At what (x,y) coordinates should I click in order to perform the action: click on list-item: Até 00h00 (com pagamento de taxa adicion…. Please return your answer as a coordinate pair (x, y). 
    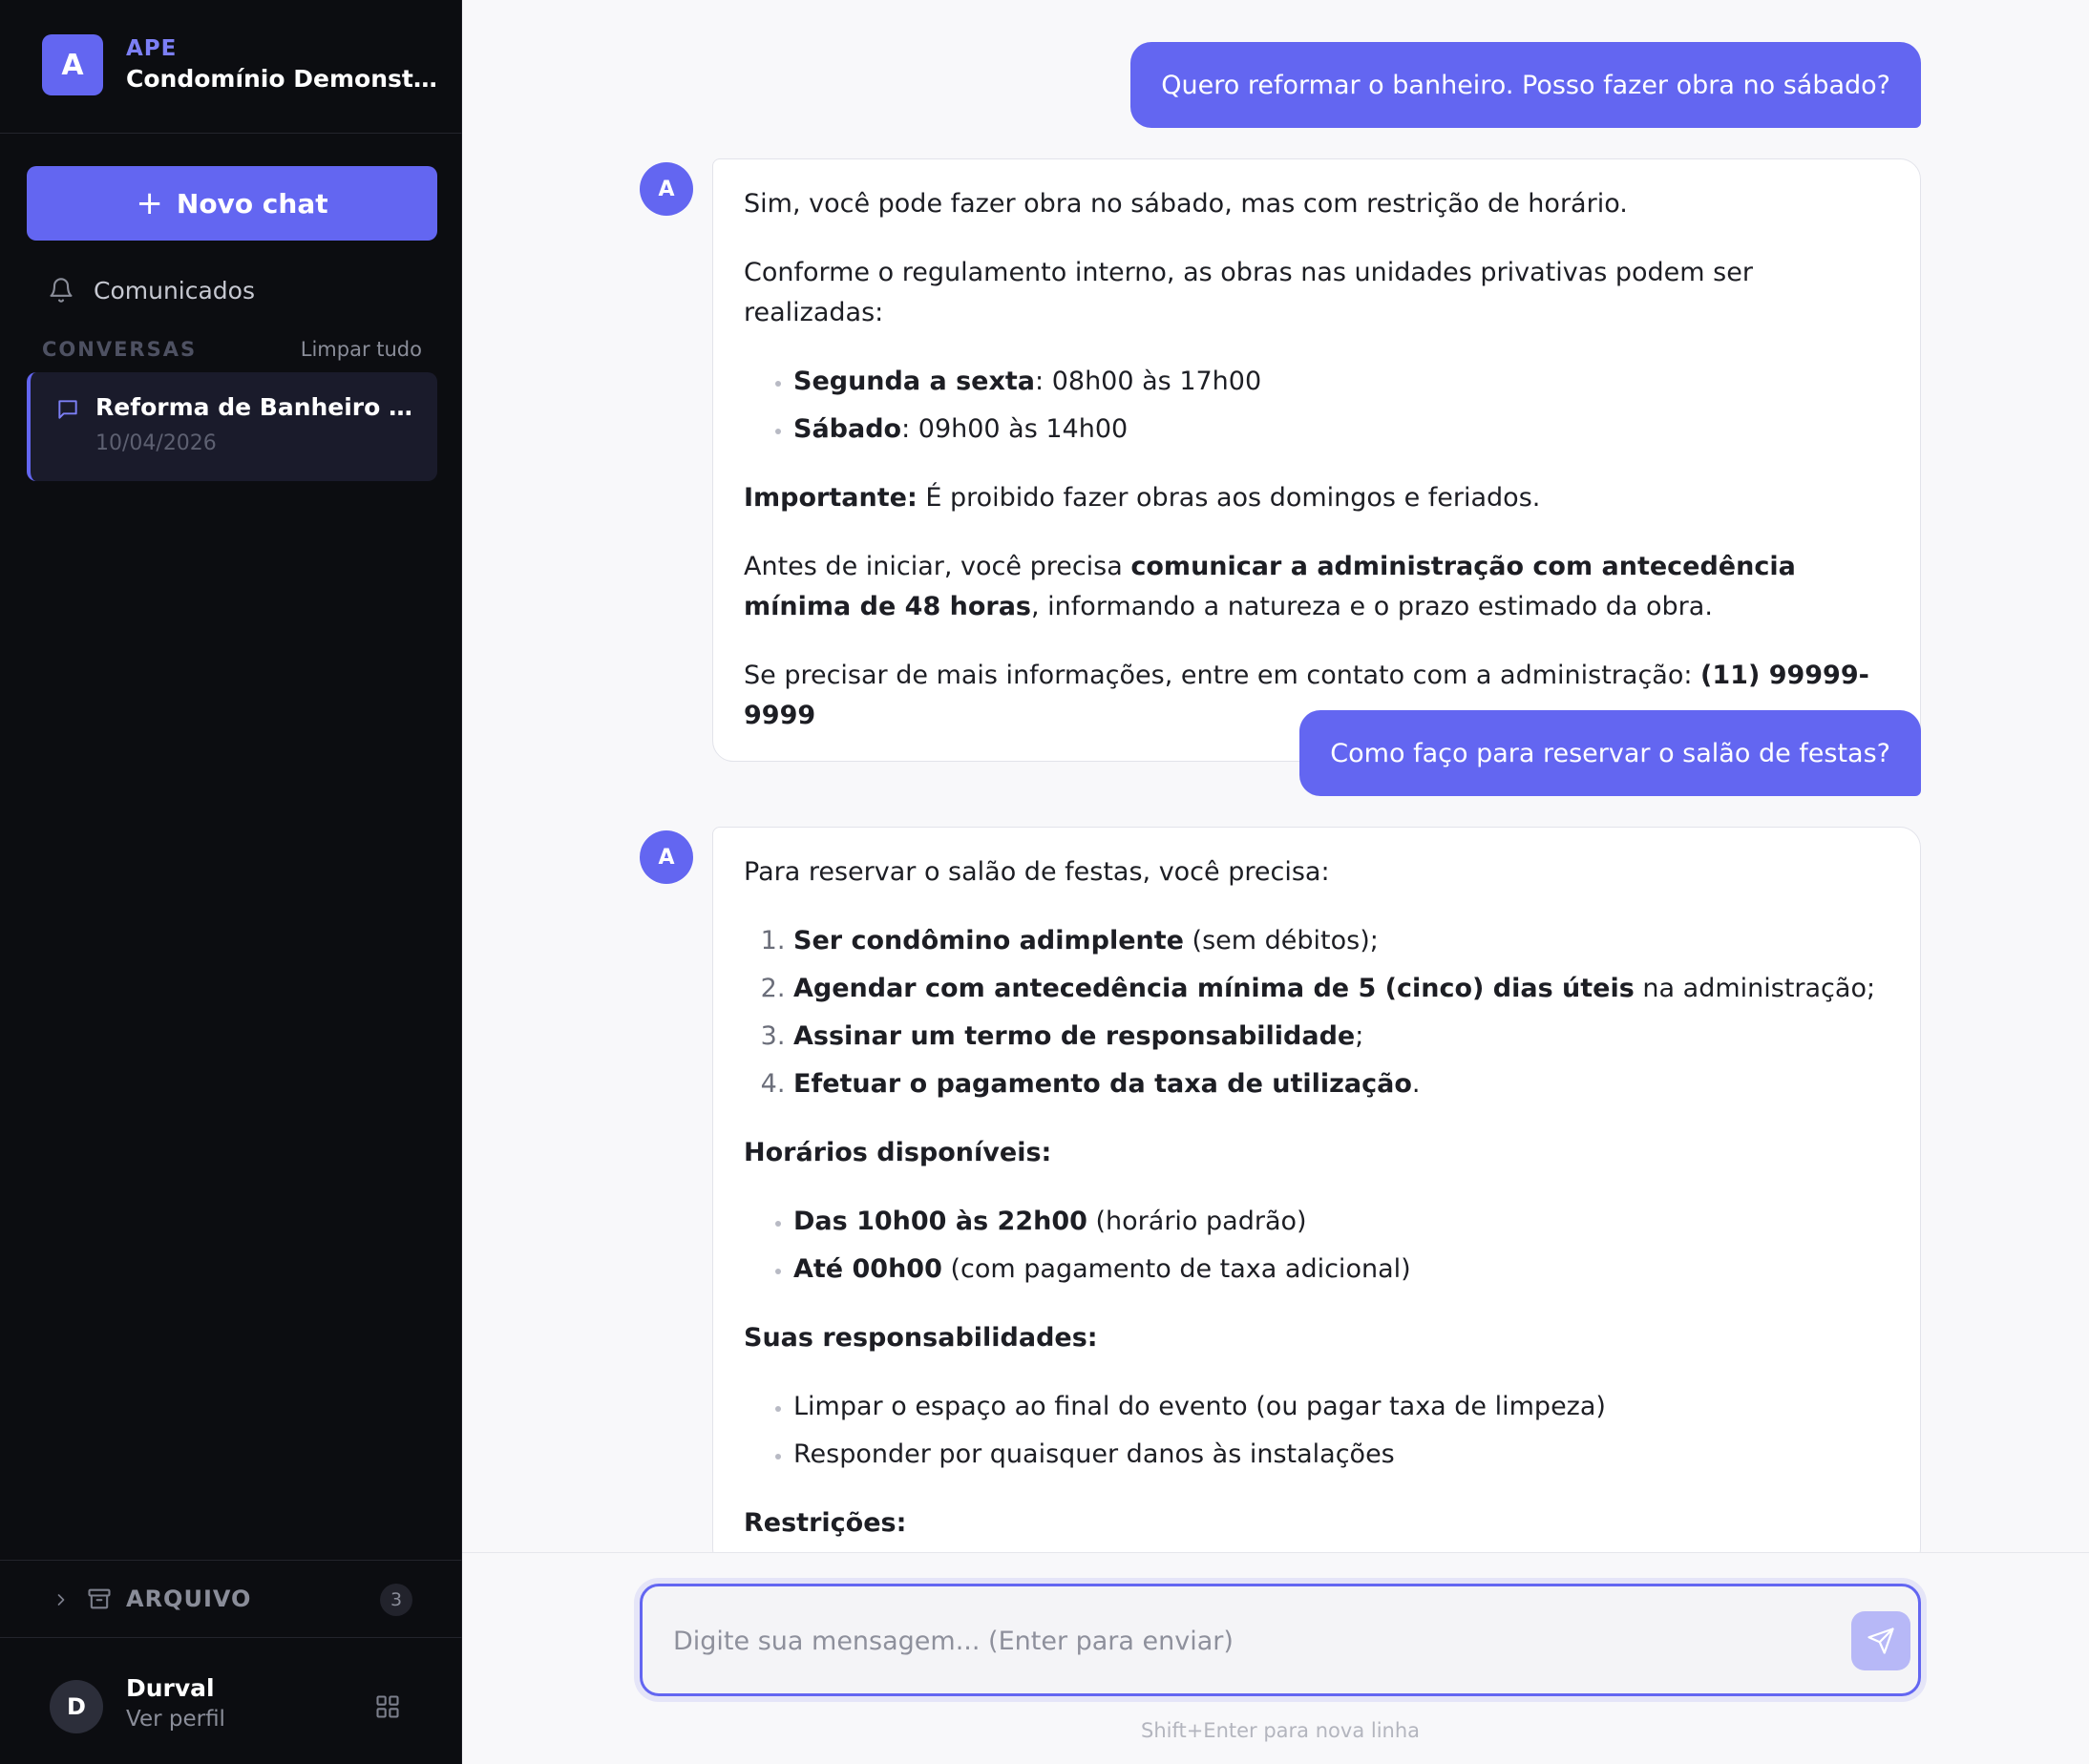
    Looking at the image, I should click on (1341, 1270).